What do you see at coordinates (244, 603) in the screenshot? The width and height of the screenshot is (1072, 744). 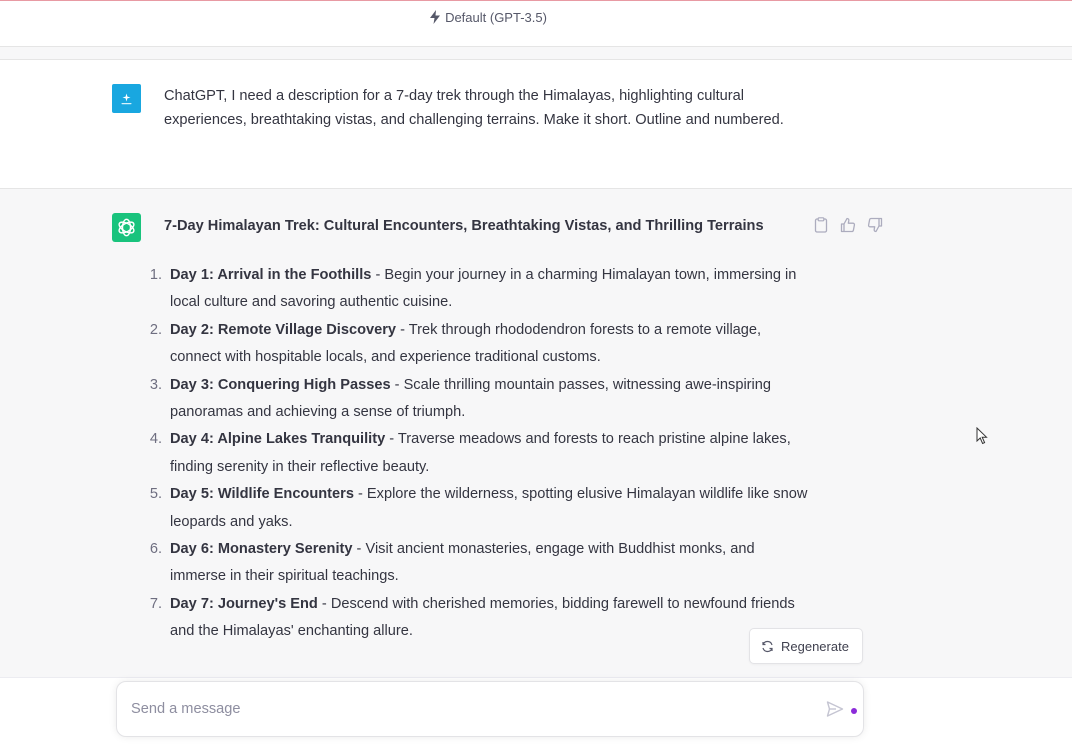 I see `day-title: Day 7: Journey's End` at bounding box center [244, 603].